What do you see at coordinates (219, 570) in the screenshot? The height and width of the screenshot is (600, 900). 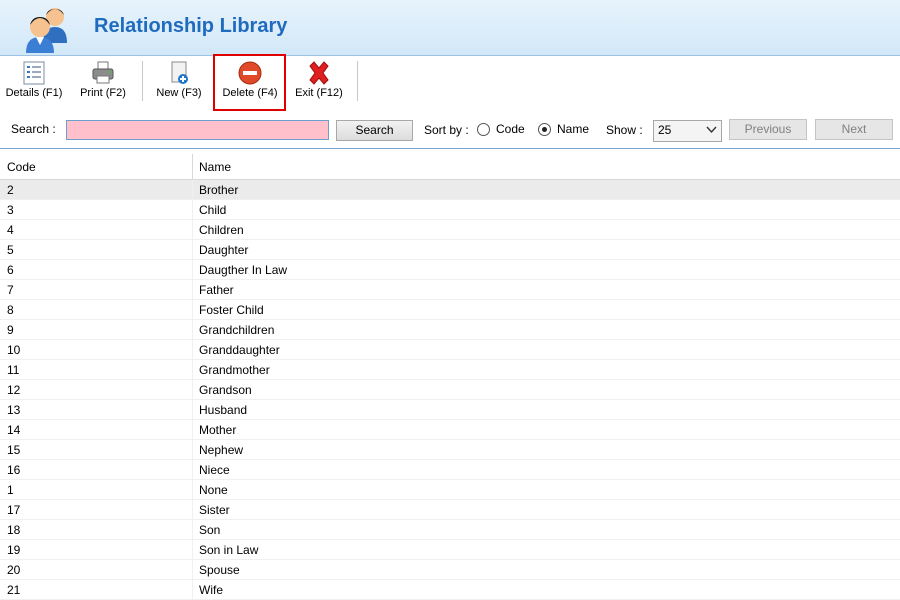 I see `cell-name: Spouse` at bounding box center [219, 570].